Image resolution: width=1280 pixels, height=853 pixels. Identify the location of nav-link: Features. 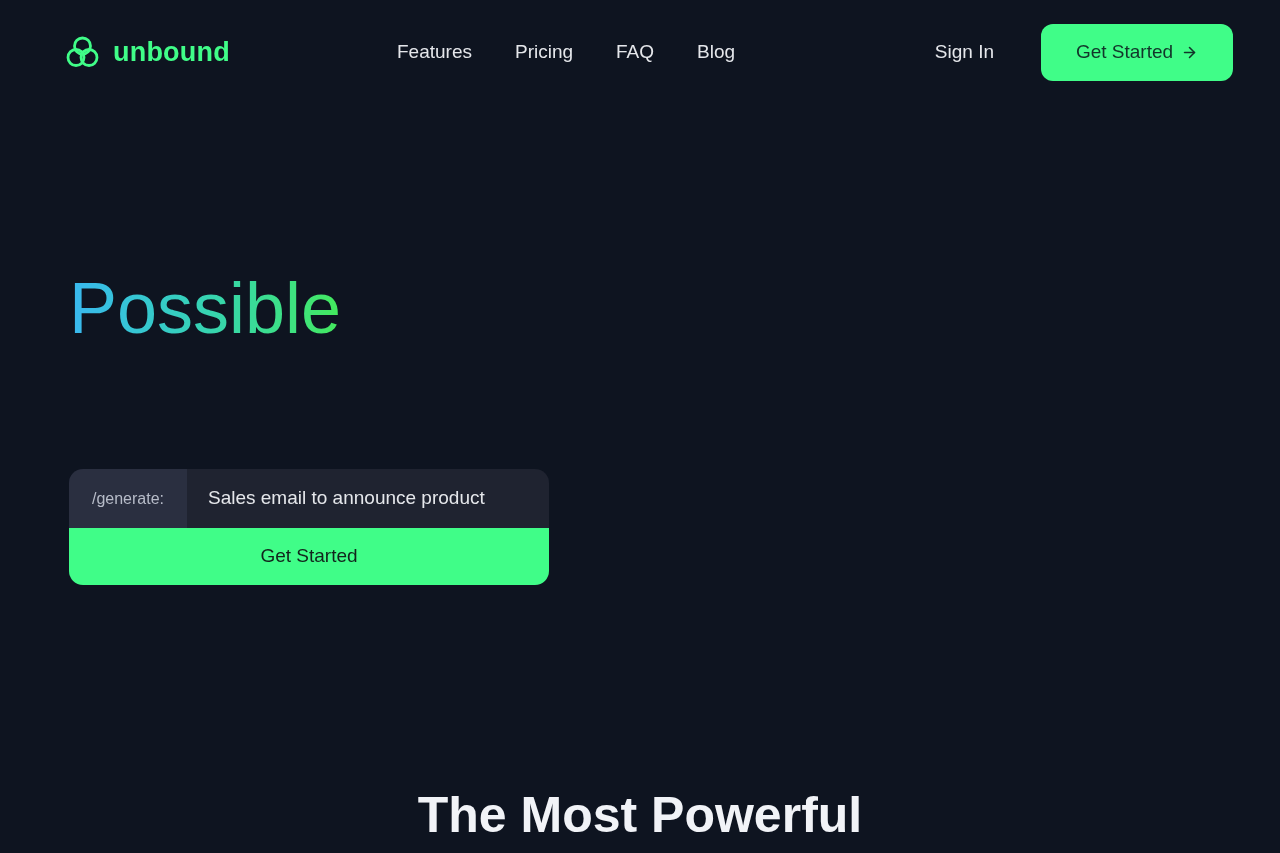
(434, 52).